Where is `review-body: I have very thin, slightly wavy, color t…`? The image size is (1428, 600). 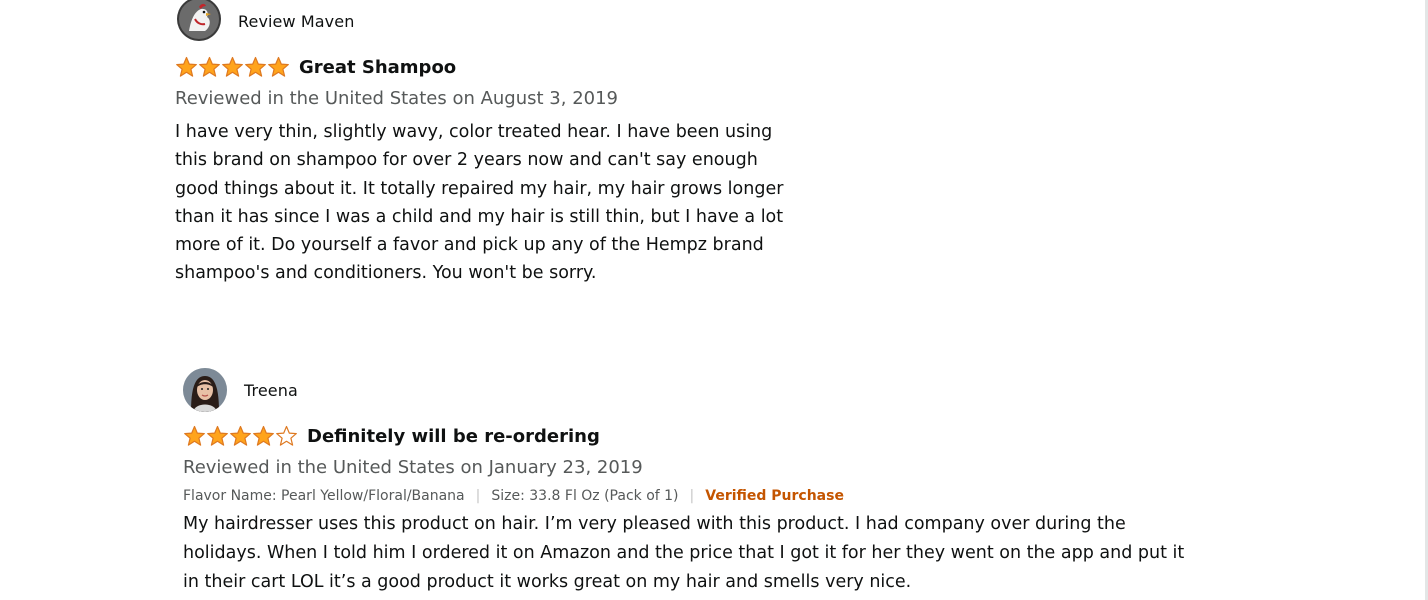
review-body: I have very thin, slightly wavy, color t… is located at coordinates (479, 203).